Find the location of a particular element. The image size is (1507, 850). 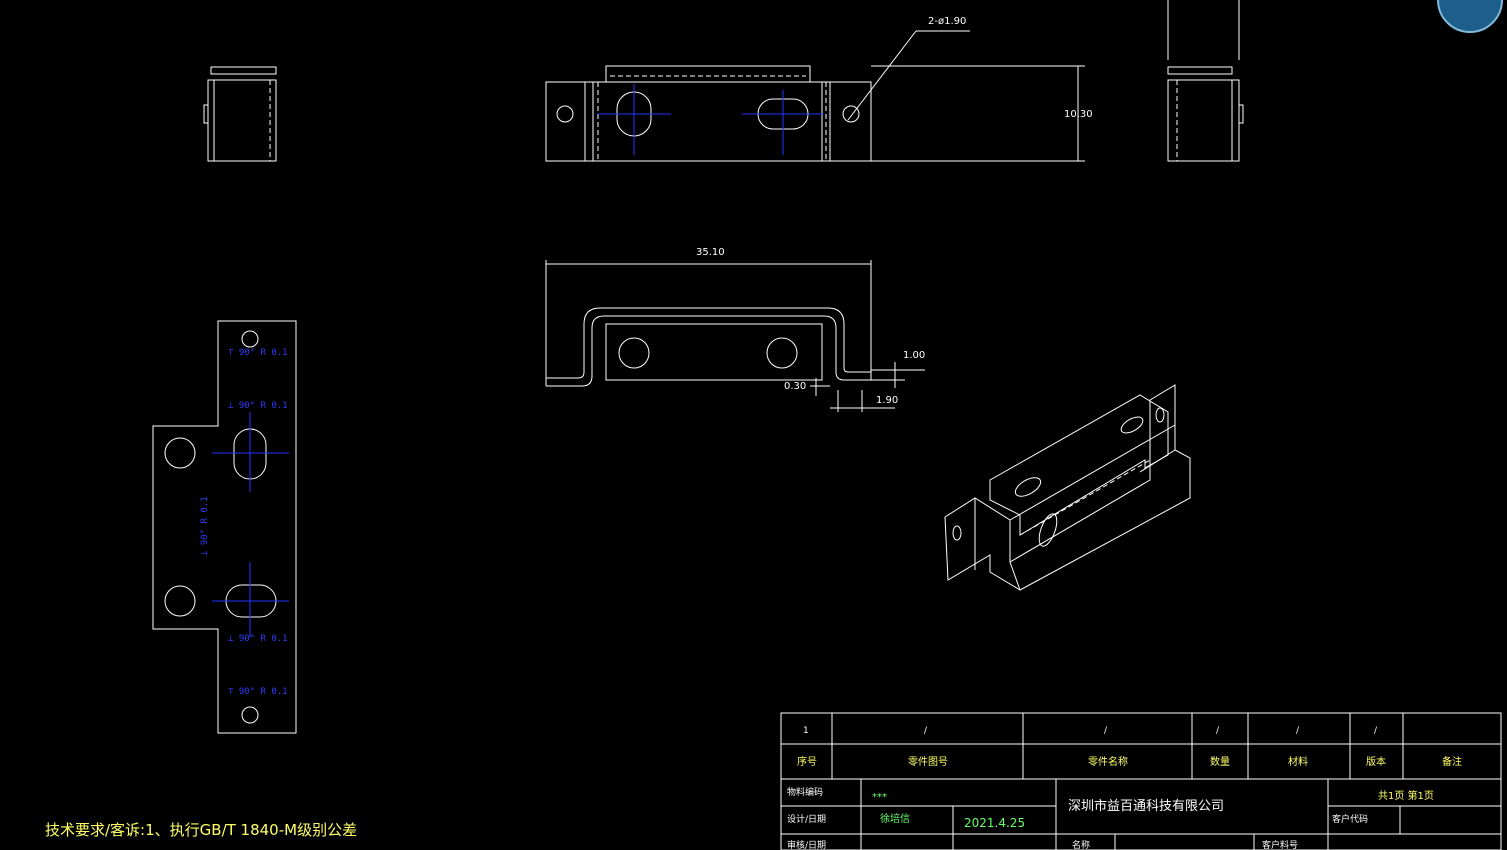

isometric-view is located at coordinates (1067, 487).